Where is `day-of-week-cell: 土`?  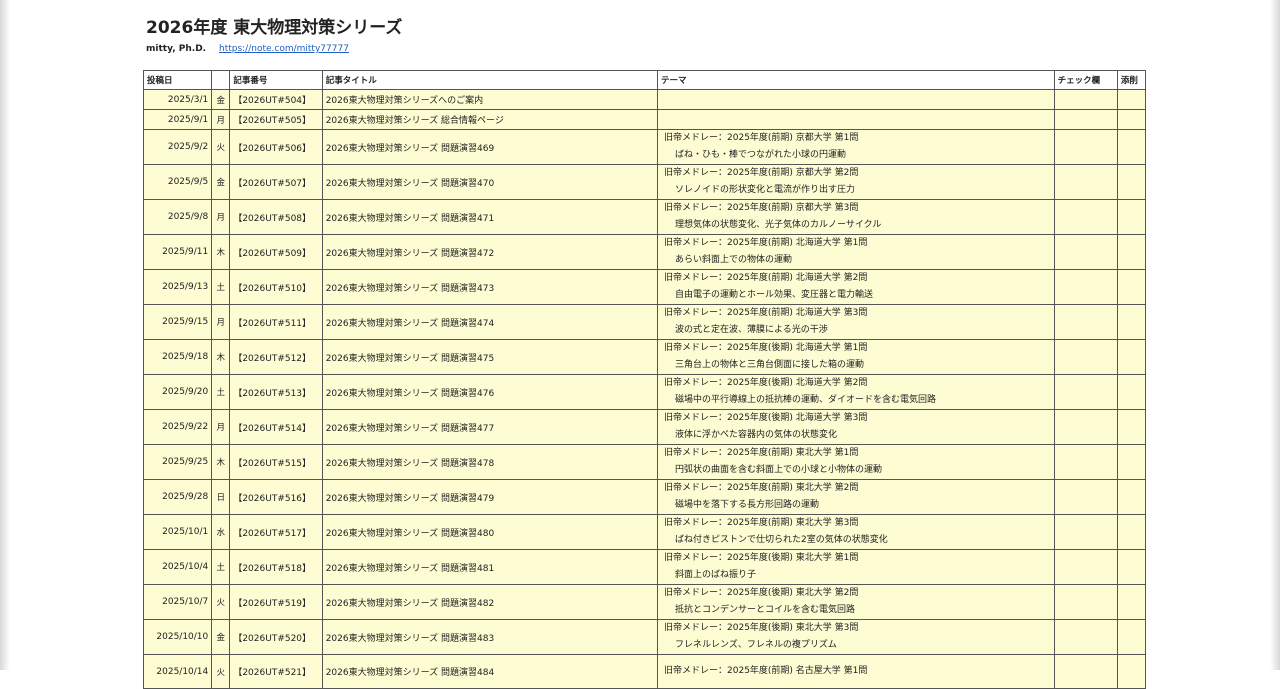
day-of-week-cell: 土 is located at coordinates (221, 287).